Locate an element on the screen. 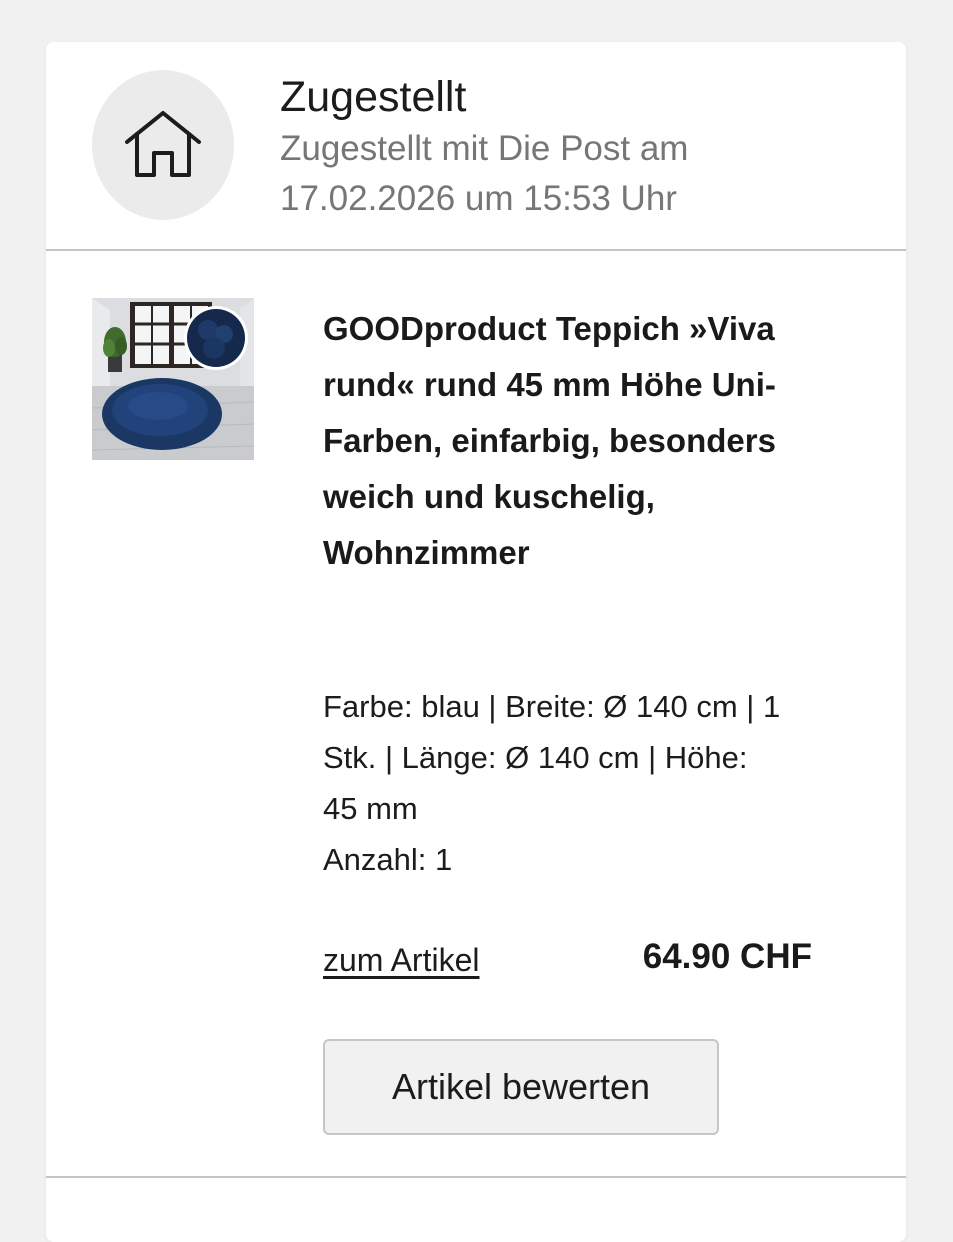 The width and height of the screenshot is (953, 1242). status-icon-circle is located at coordinates (163, 145).